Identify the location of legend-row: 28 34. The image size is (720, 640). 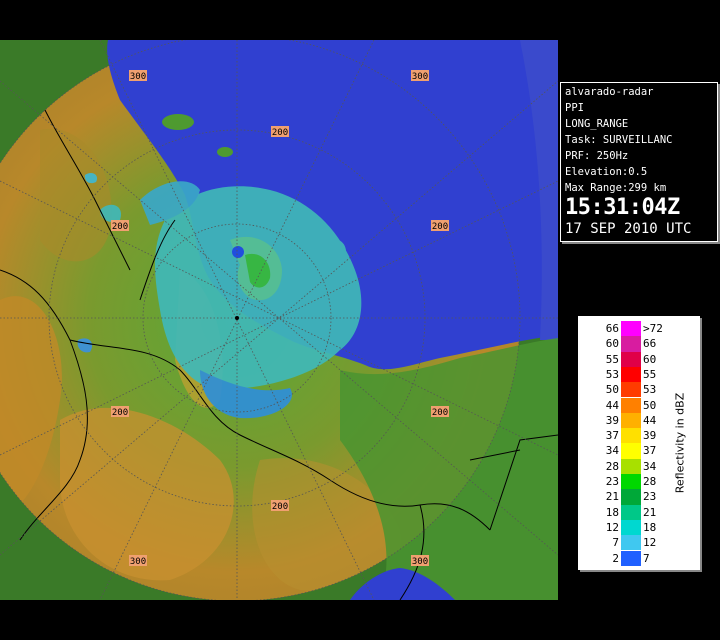
(634, 466).